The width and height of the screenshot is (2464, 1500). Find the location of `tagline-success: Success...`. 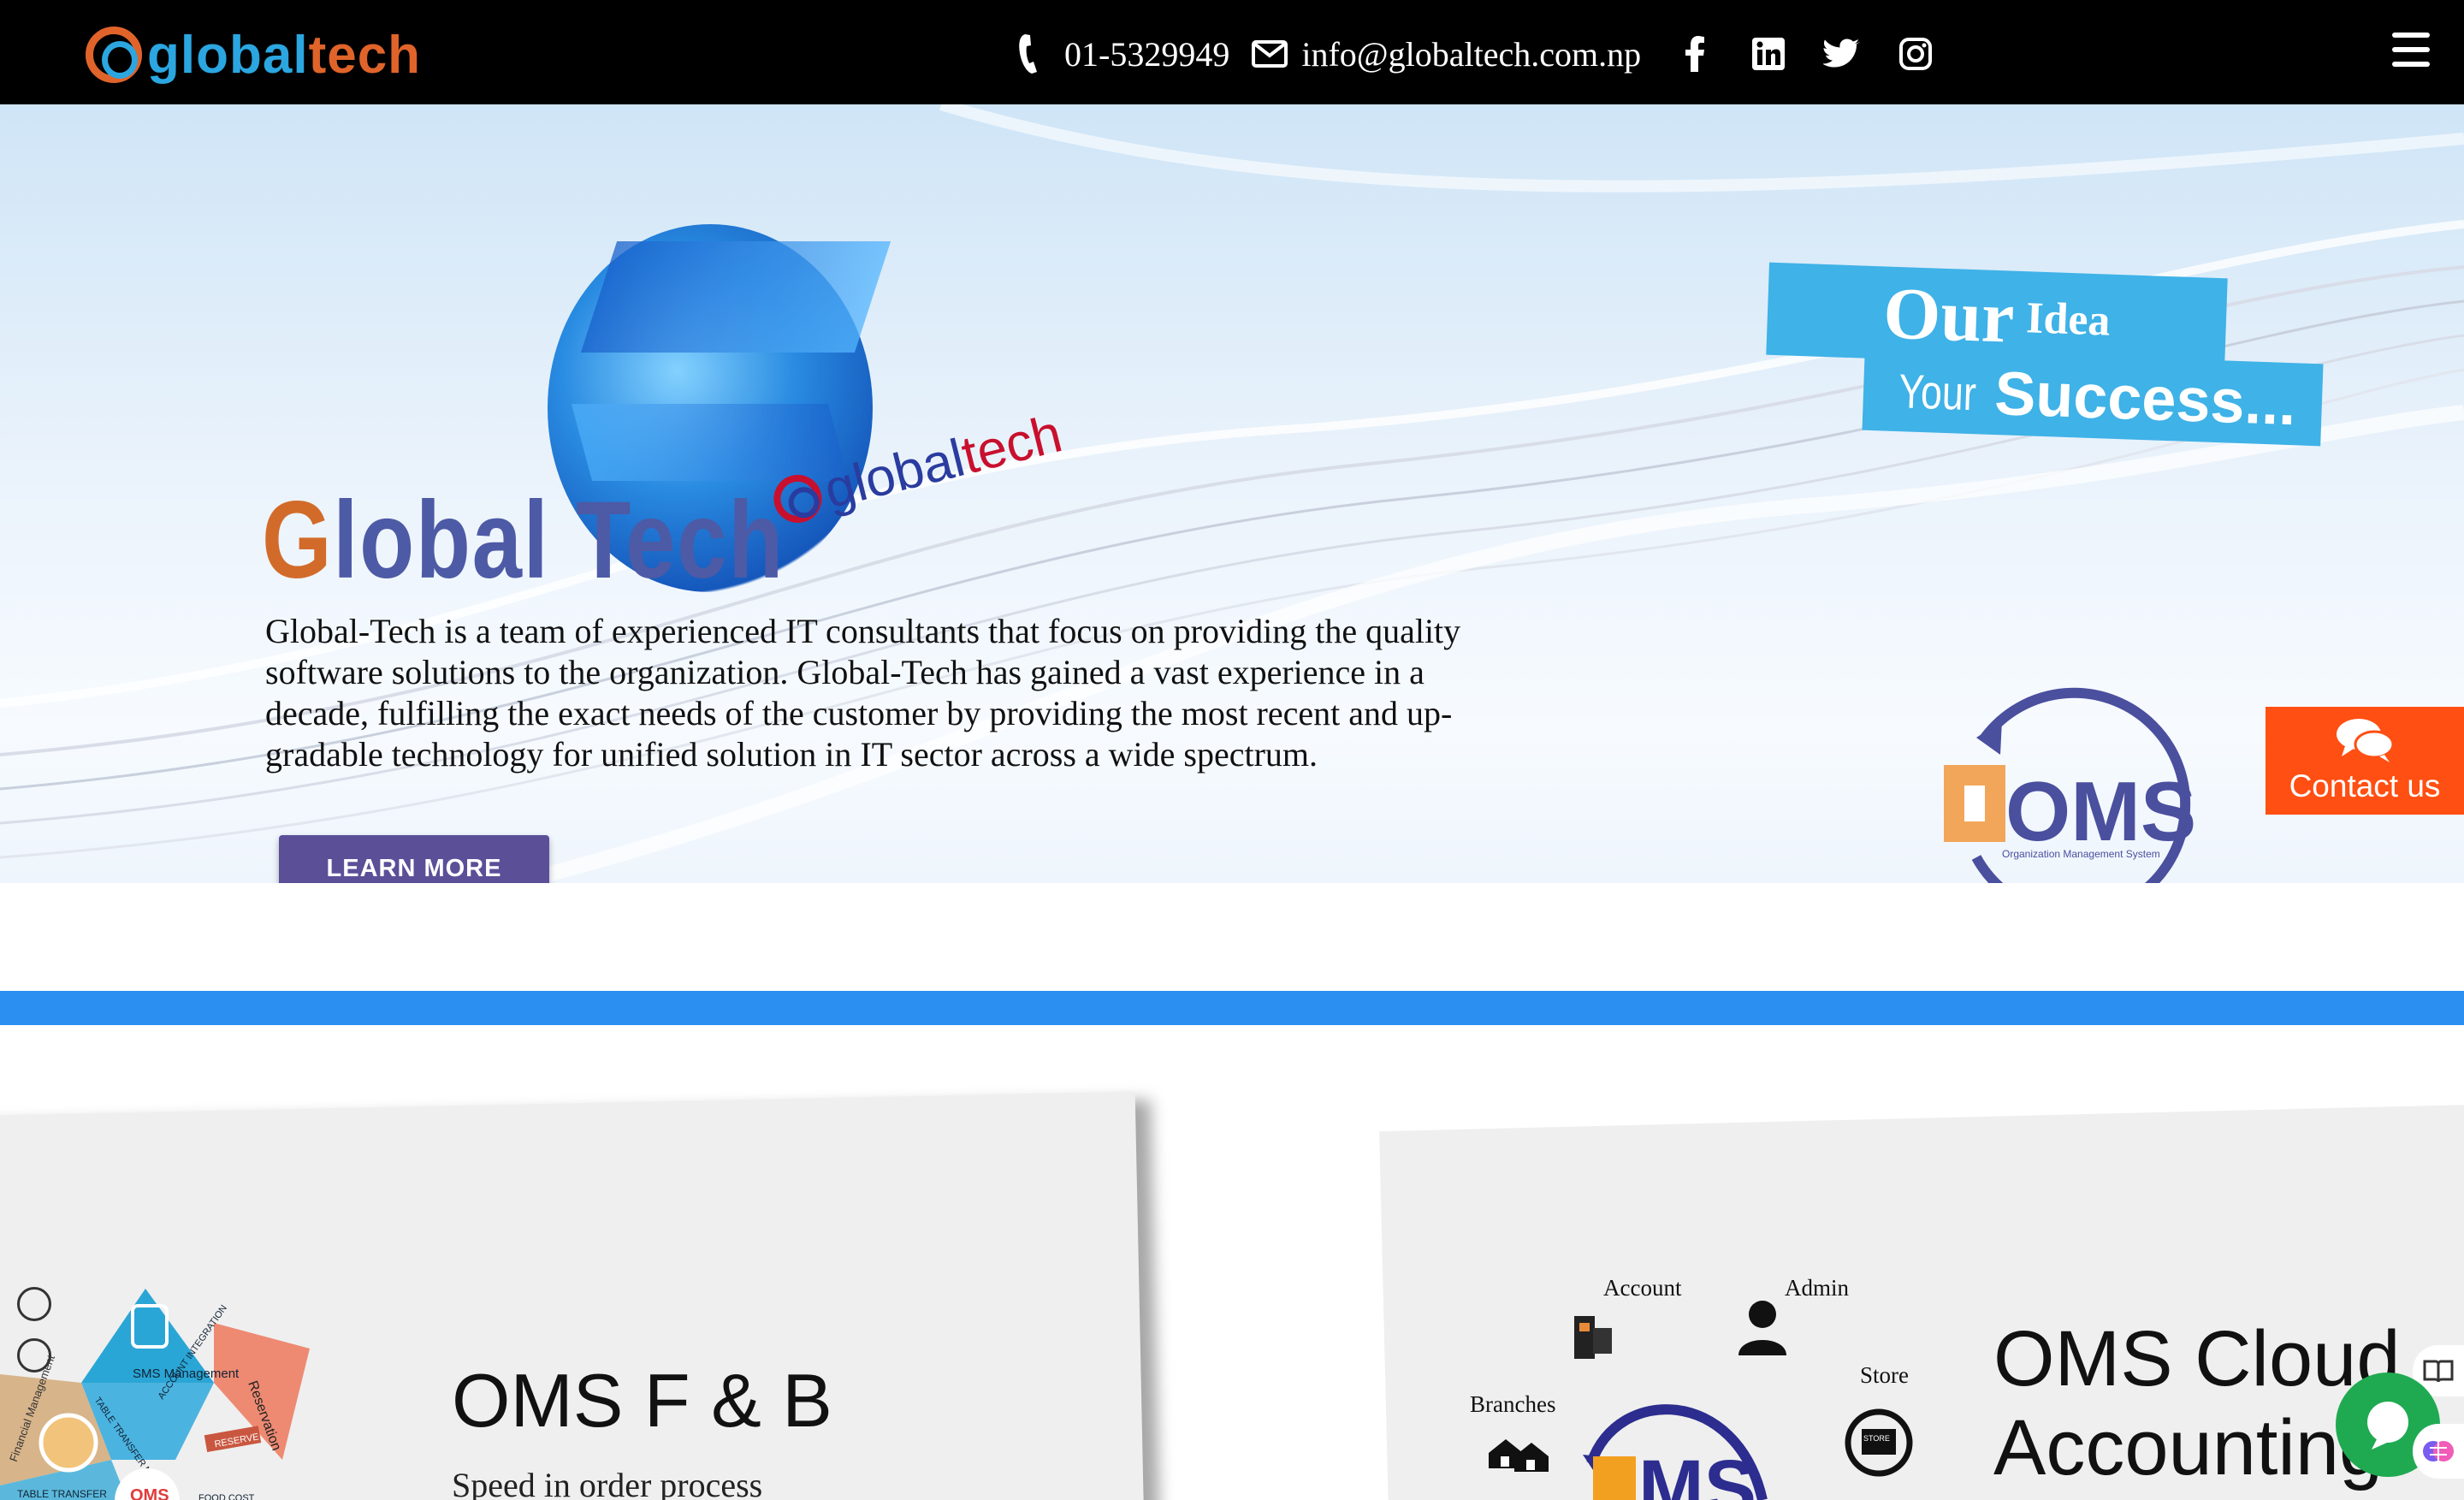

tagline-success: Success... is located at coordinates (2145, 399).